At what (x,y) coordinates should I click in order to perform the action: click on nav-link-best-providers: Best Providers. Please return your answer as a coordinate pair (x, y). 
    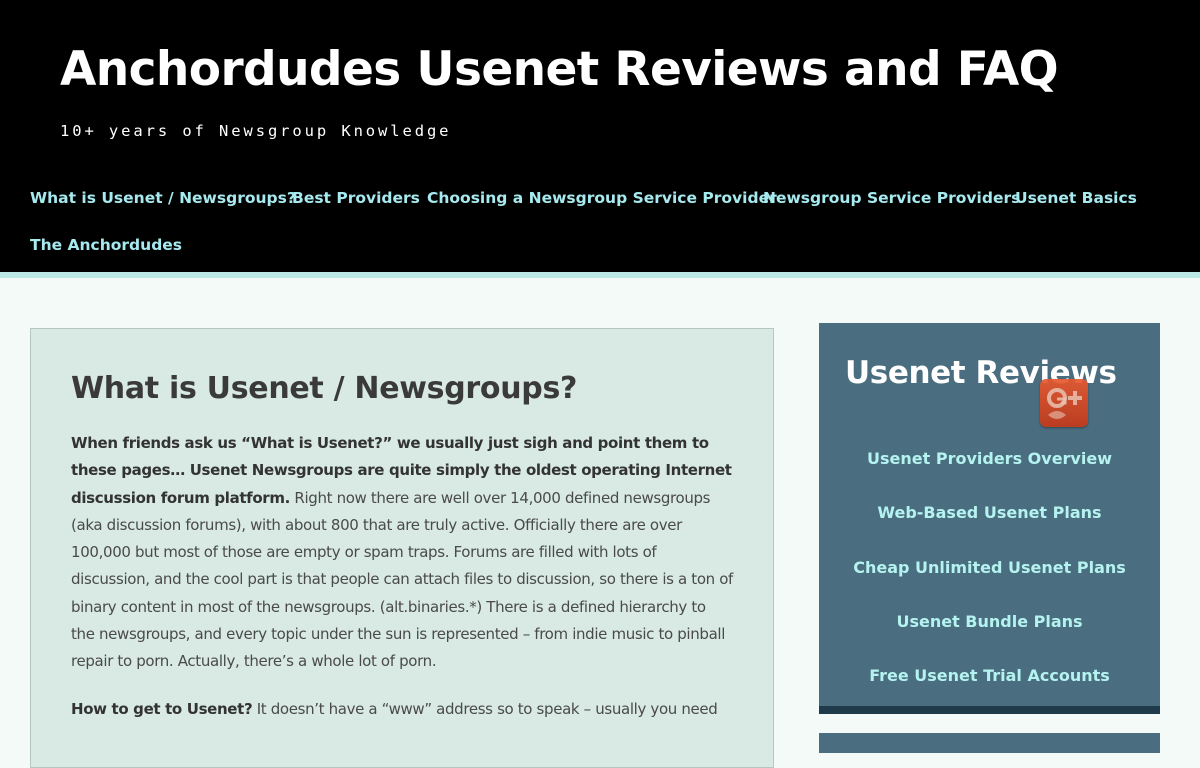
    Looking at the image, I should click on (356, 198).